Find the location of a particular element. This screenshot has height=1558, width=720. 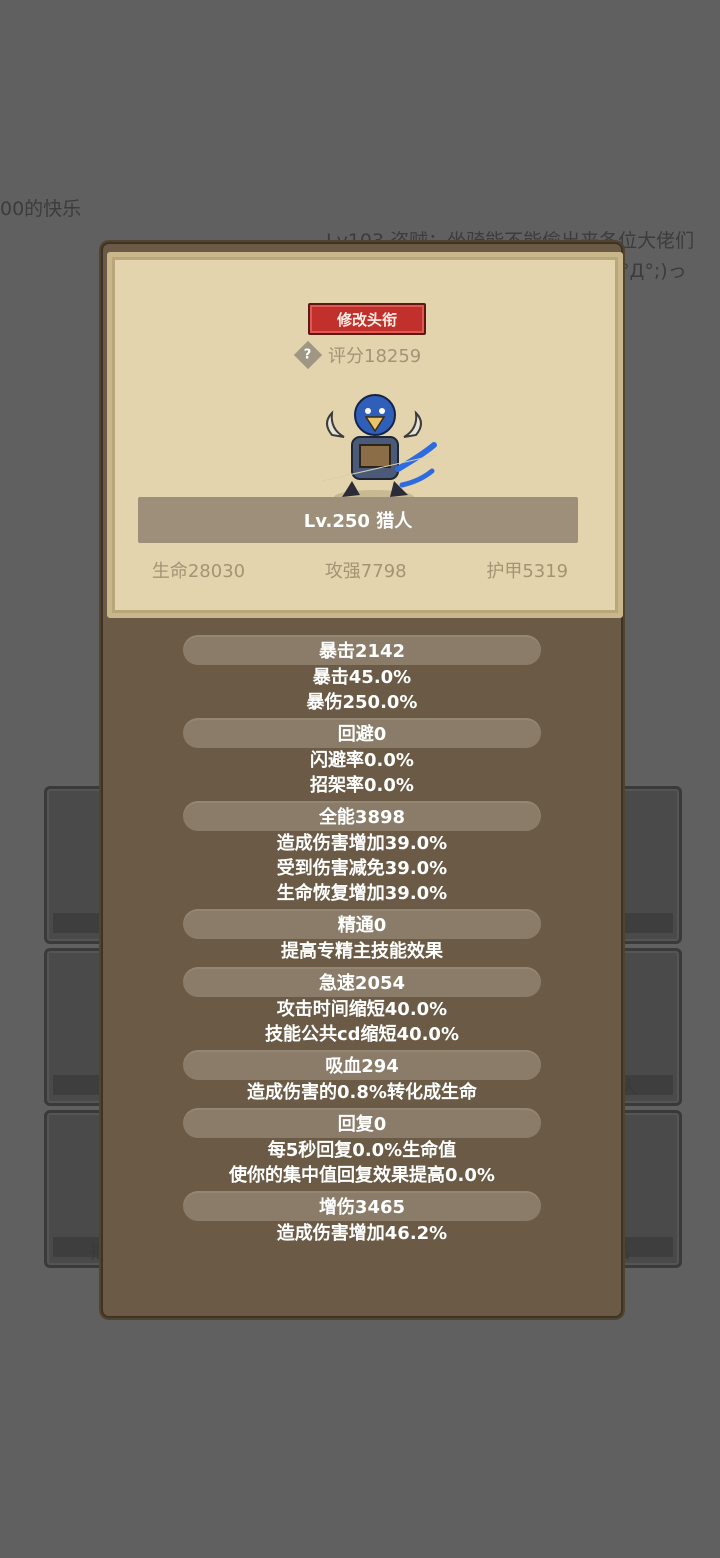

attribute-title-pill: 急速2054 is located at coordinates (362, 982).